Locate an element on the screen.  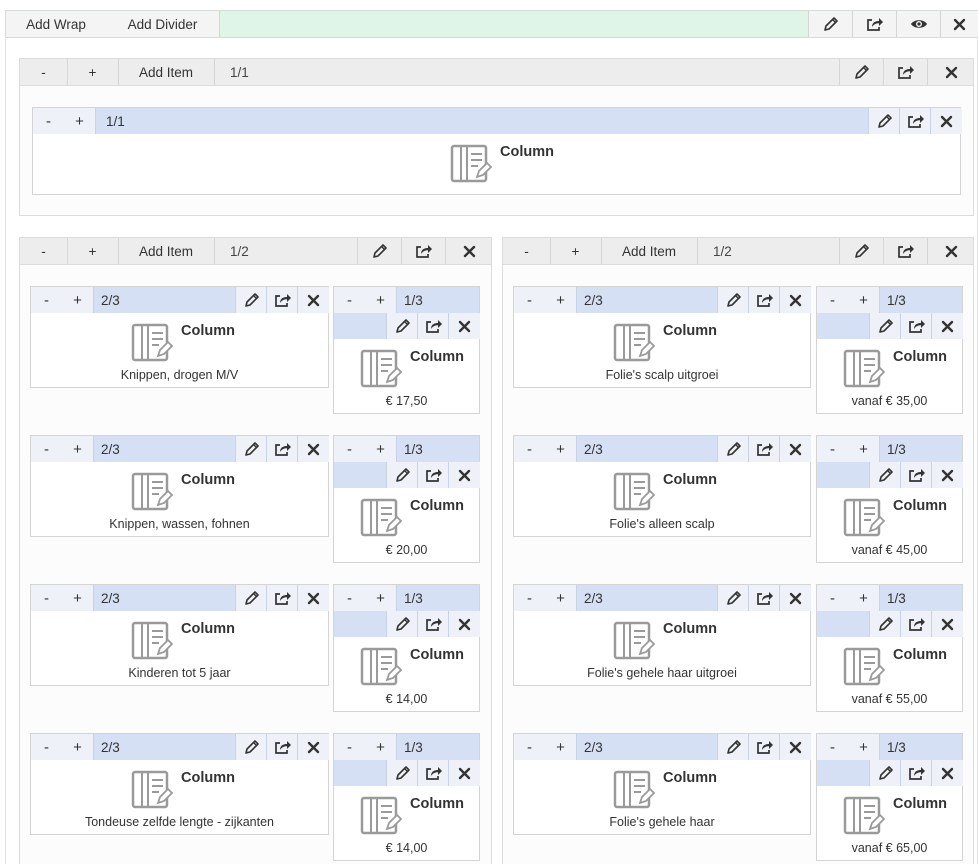
export-wrap-button is located at coordinates (874, 24).